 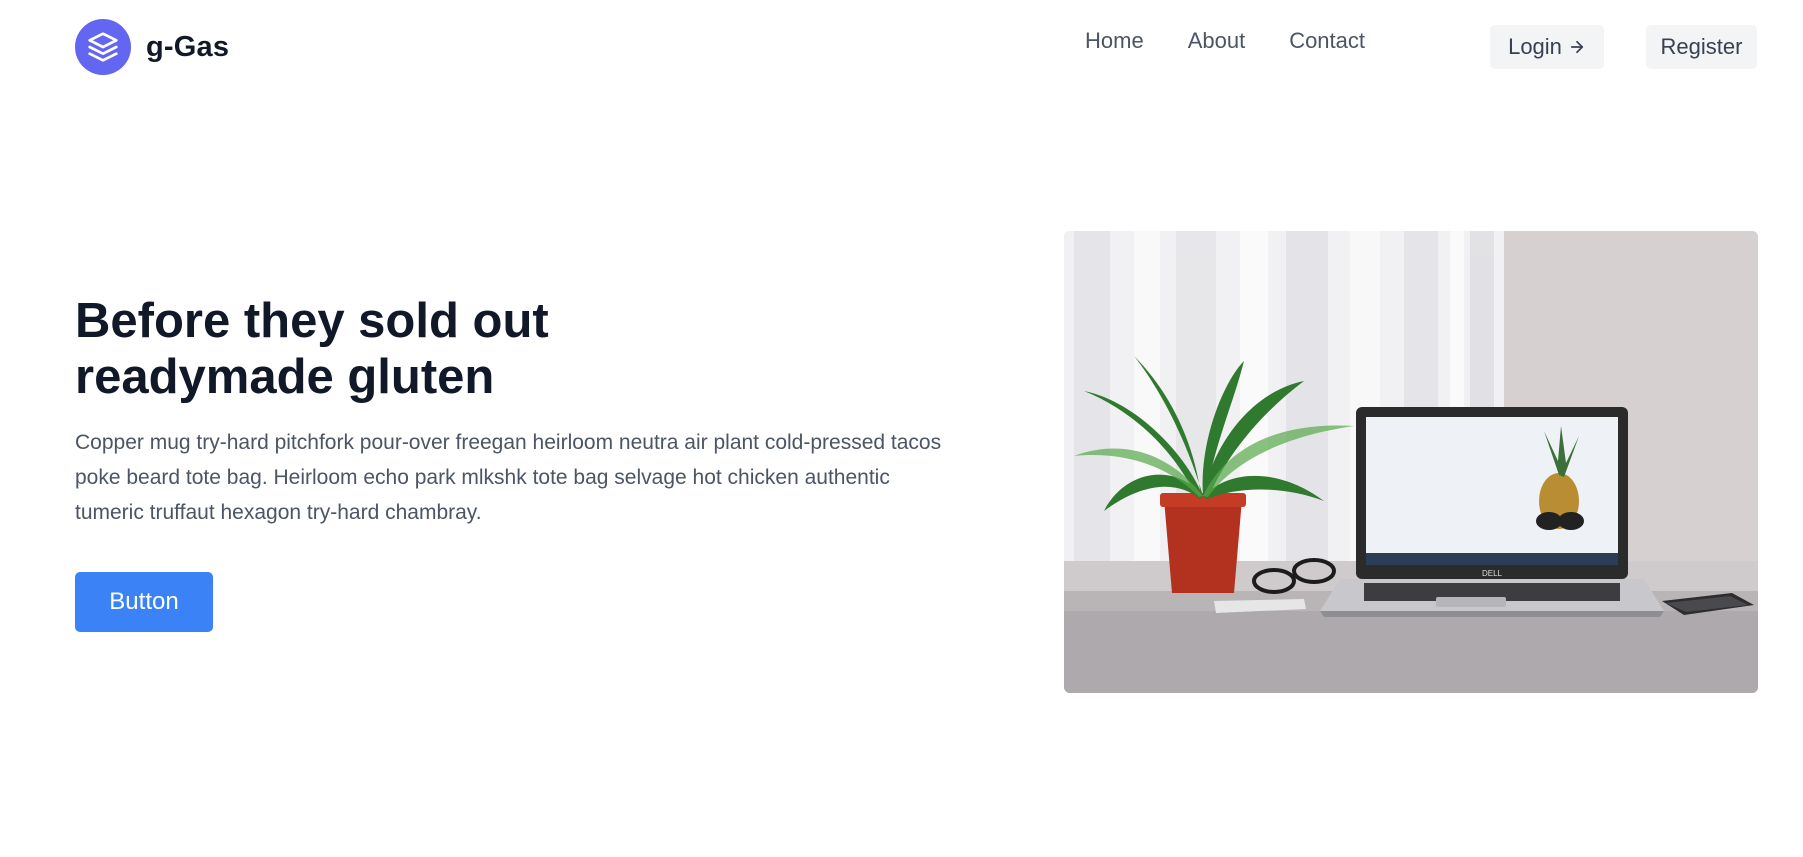 What do you see at coordinates (1327, 41) in the screenshot?
I see `nav-link-contact: Contact` at bounding box center [1327, 41].